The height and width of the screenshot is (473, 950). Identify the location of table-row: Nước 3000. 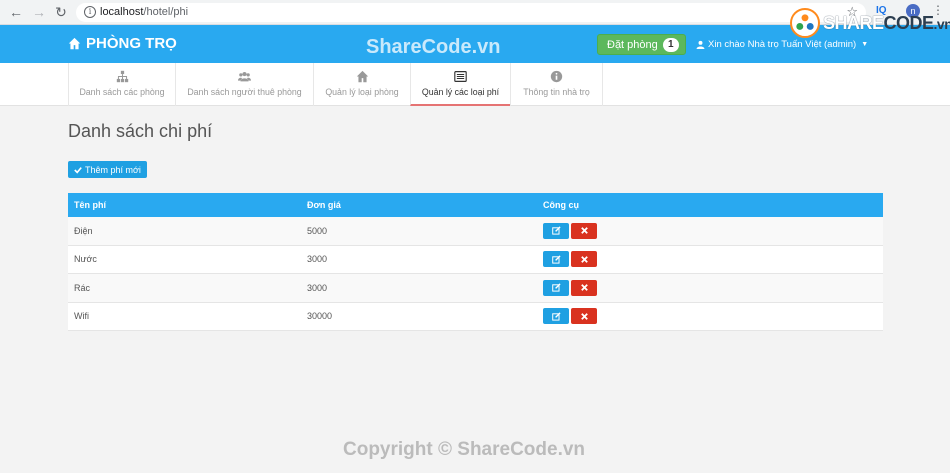
(475, 259).